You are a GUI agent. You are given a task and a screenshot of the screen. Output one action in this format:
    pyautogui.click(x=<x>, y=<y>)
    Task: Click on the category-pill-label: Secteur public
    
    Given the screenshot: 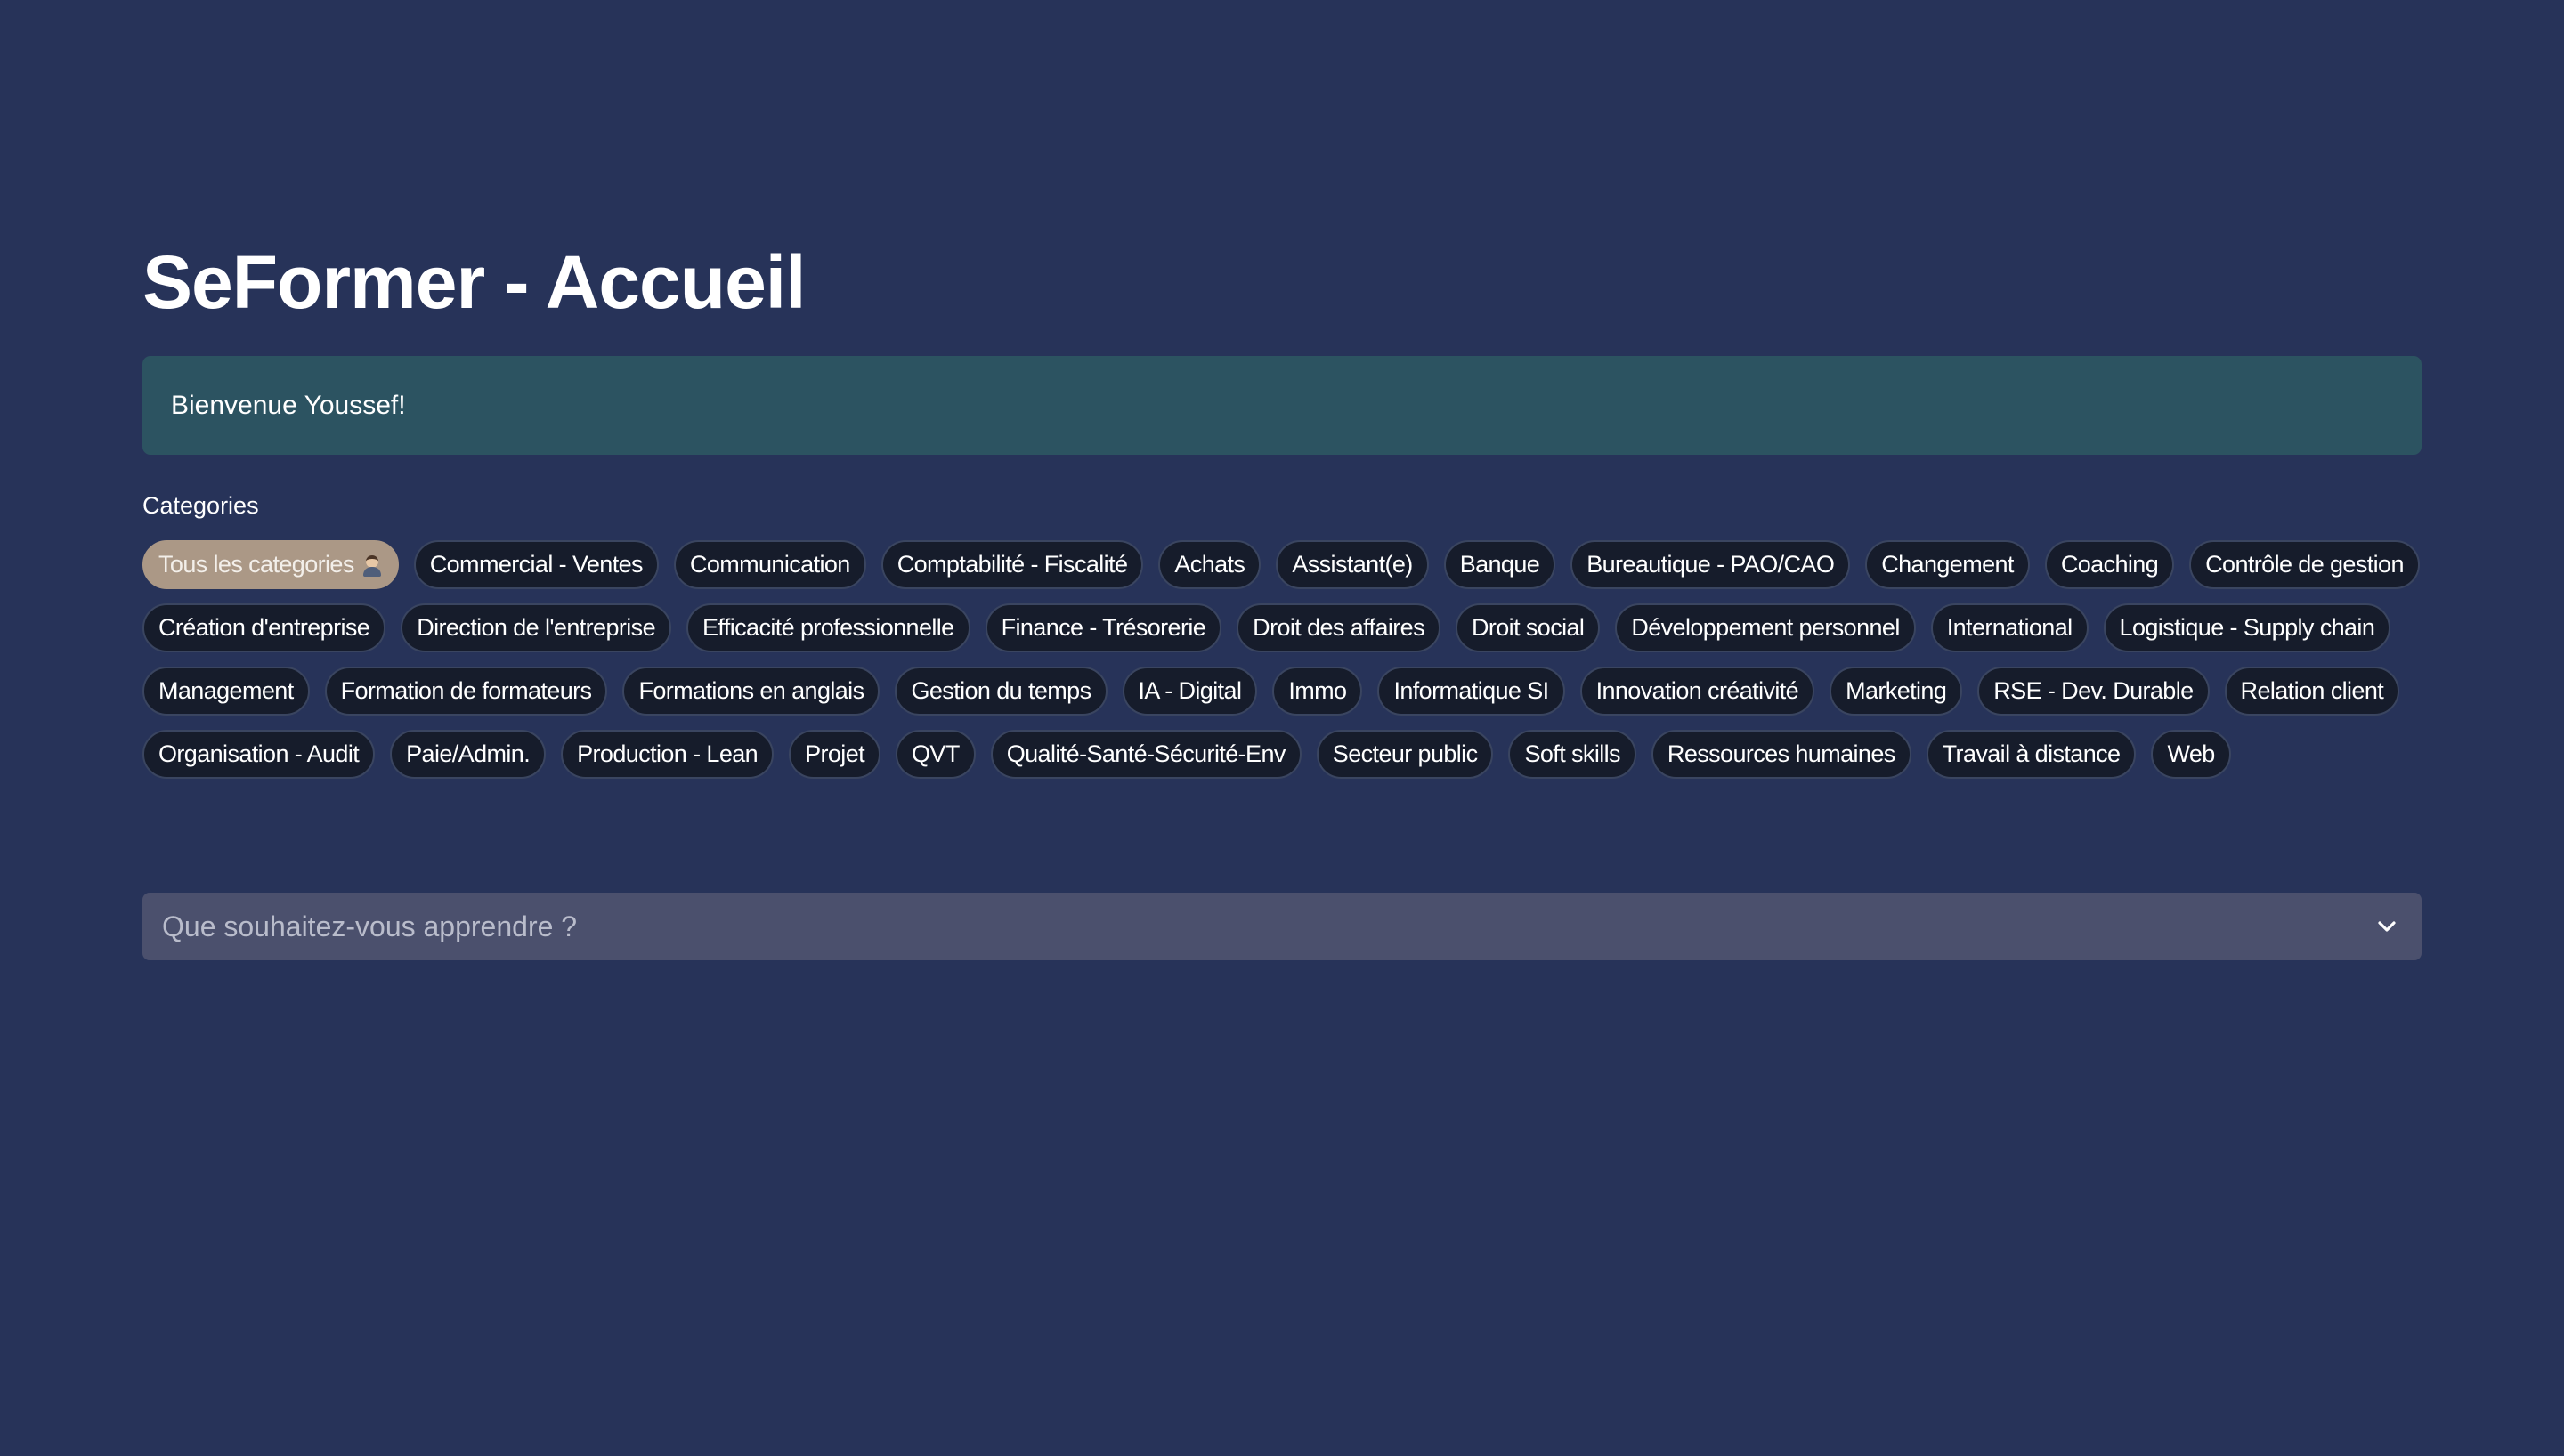 What is the action you would take?
    pyautogui.click(x=1405, y=753)
    